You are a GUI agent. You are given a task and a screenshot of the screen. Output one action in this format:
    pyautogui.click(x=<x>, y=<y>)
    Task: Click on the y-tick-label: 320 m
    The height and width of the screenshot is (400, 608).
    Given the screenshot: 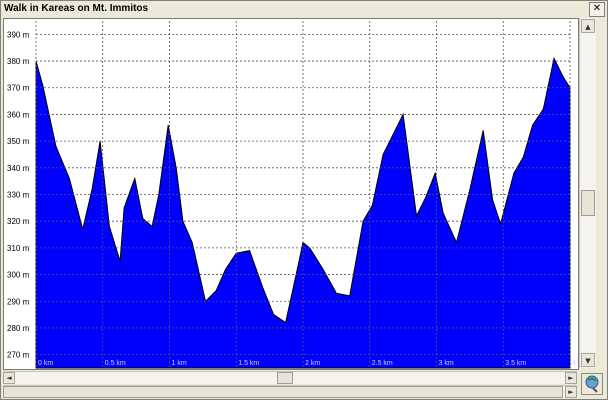 What is the action you would take?
    pyautogui.click(x=18, y=221)
    